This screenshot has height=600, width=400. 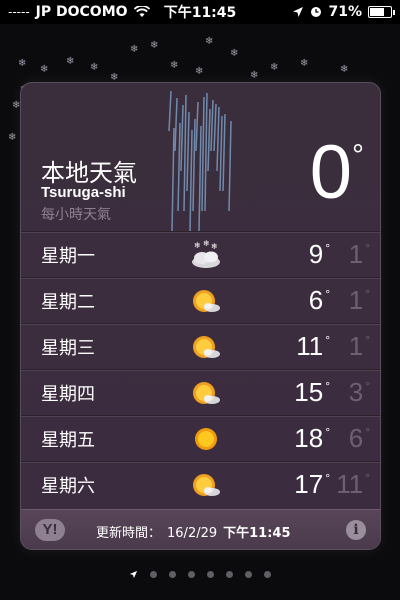 What do you see at coordinates (319, 300) in the screenshot?
I see `forecast-high: 6 °` at bounding box center [319, 300].